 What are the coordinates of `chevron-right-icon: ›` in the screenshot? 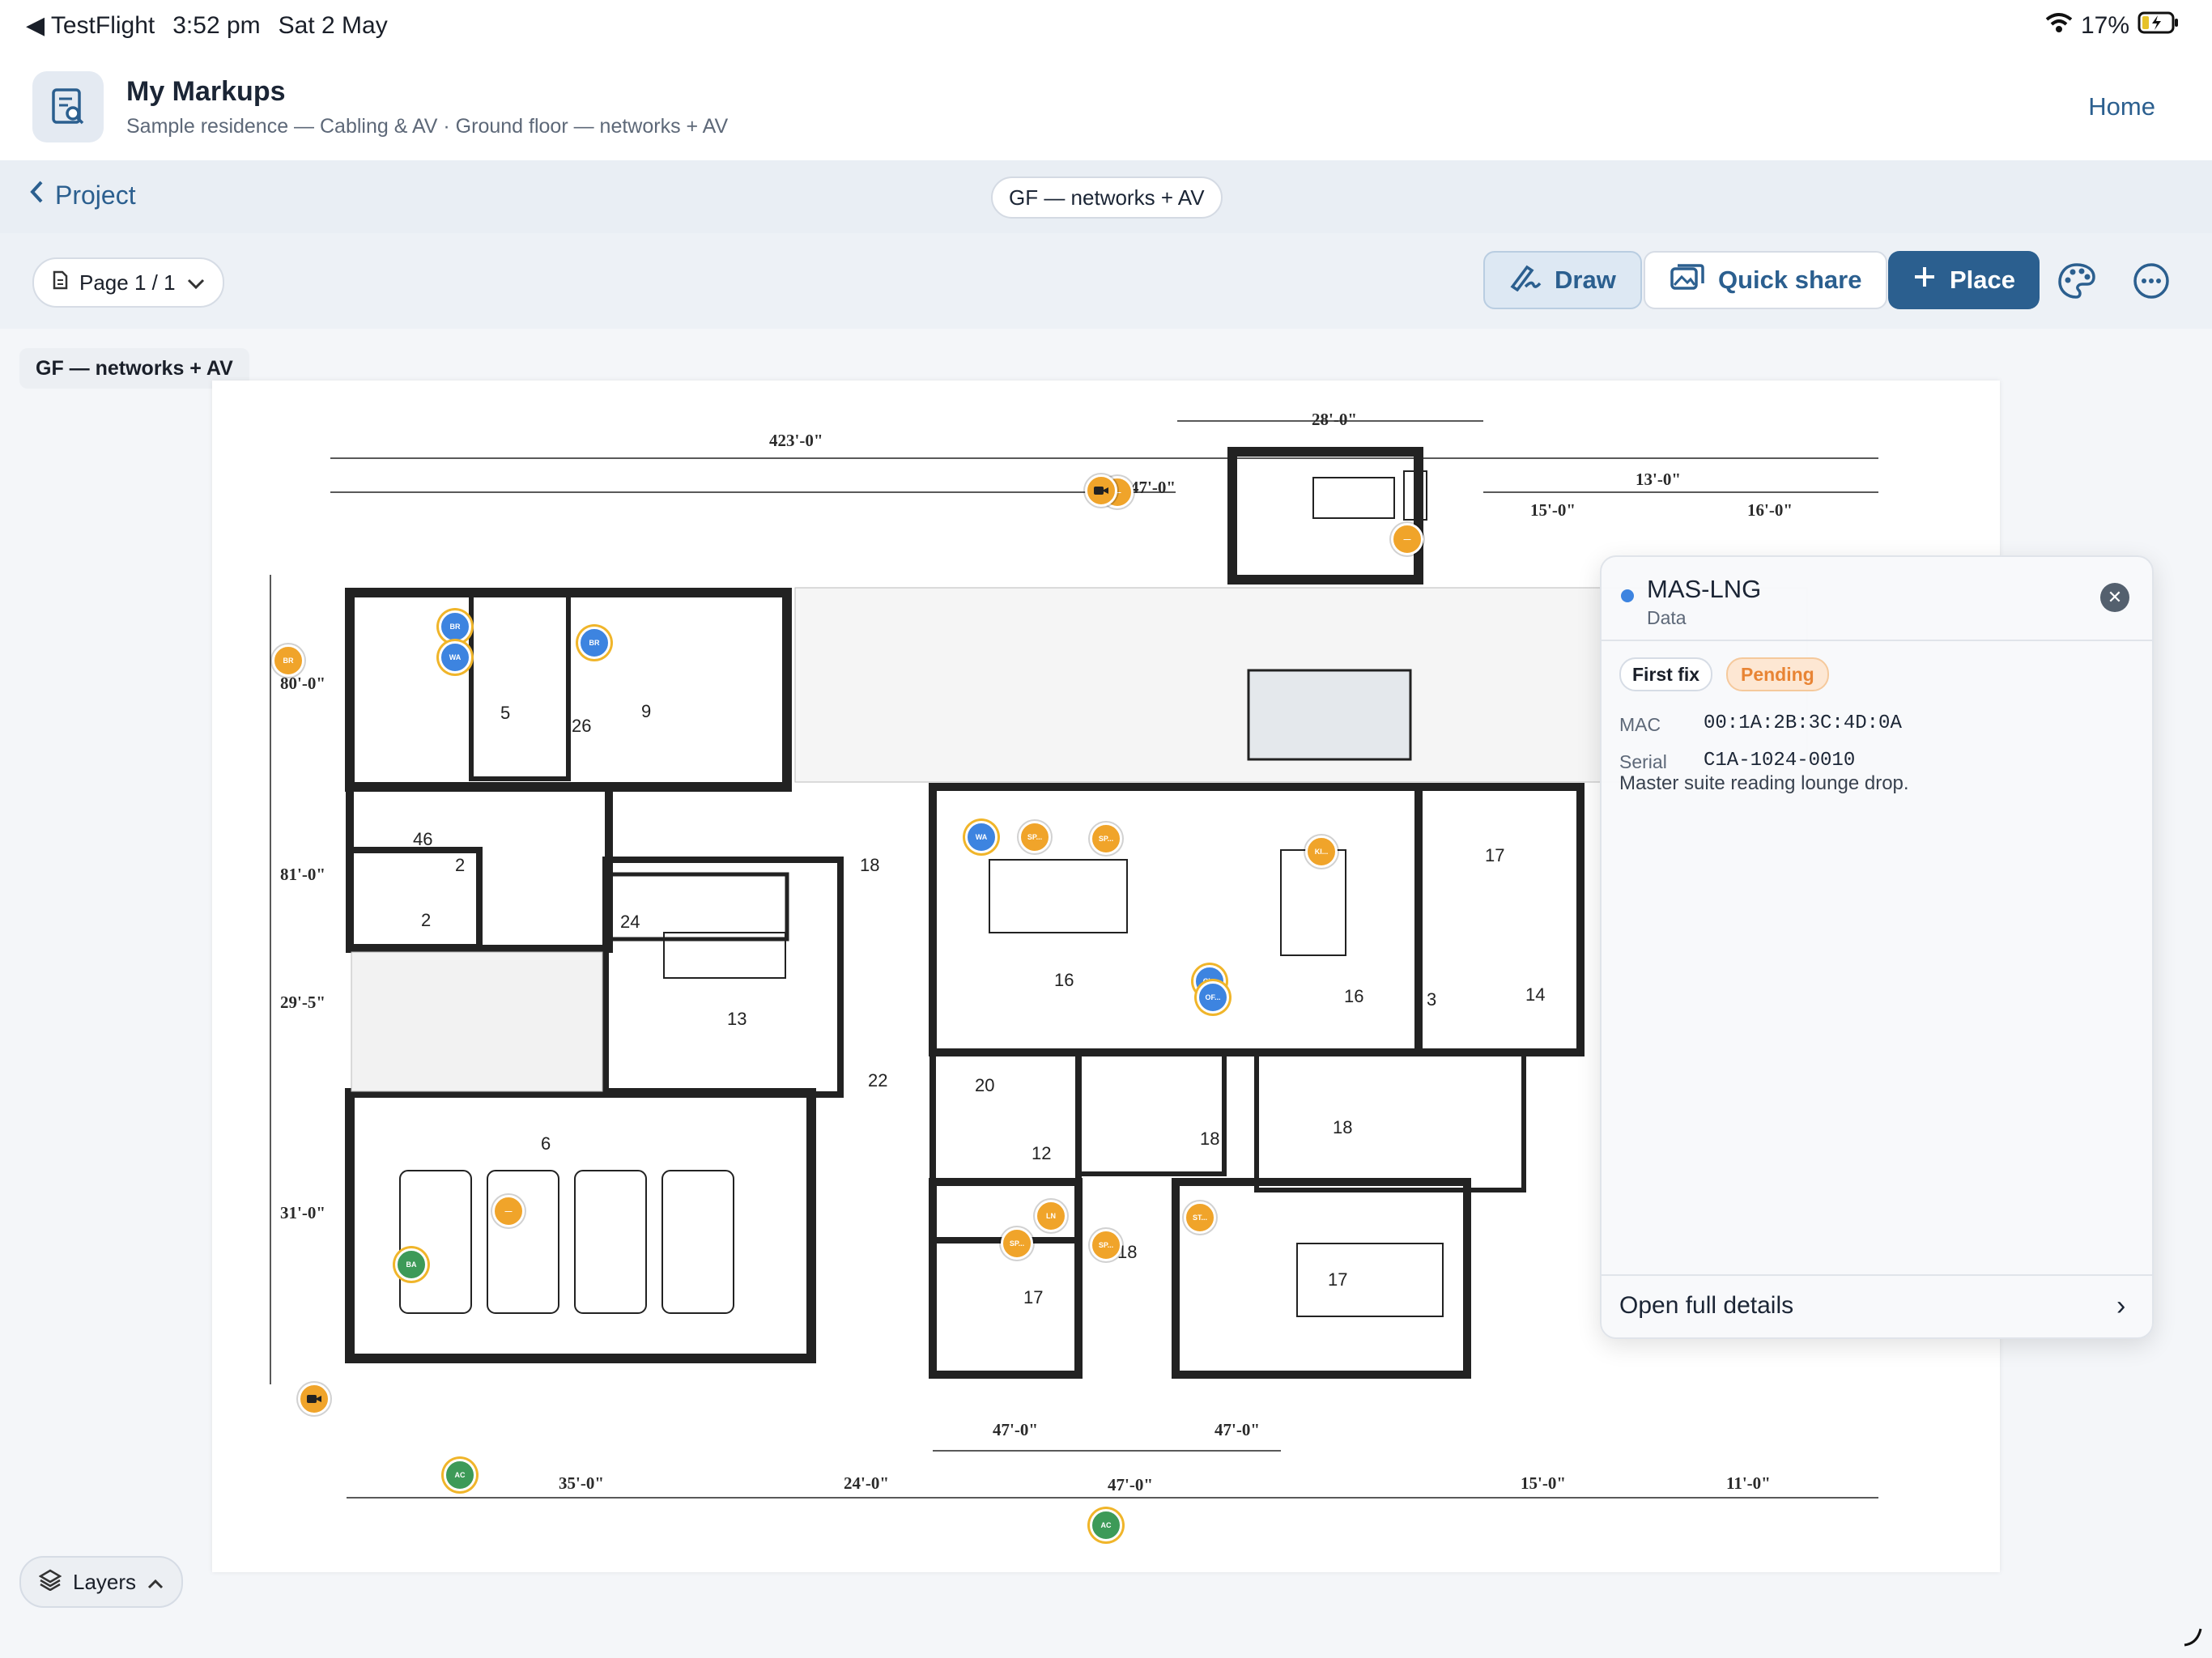 It's located at (2120, 1306).